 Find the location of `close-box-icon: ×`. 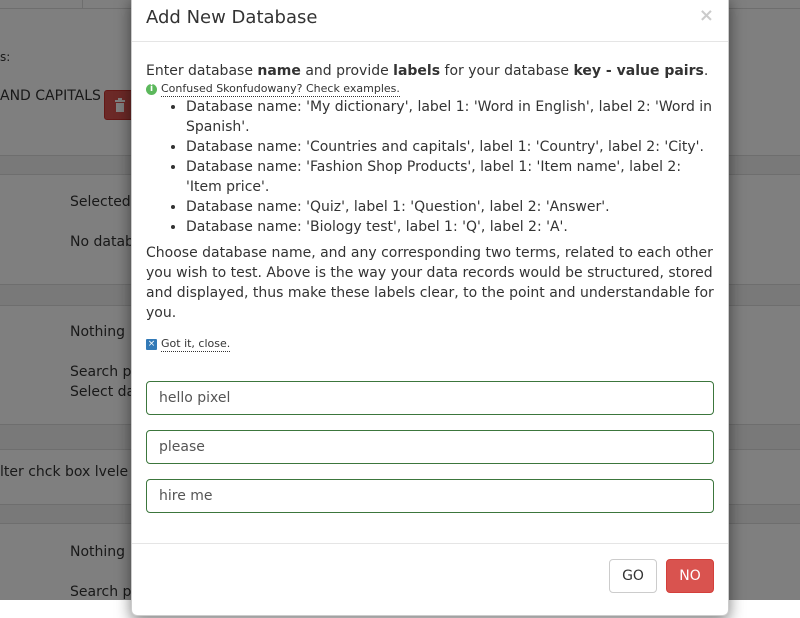

close-box-icon: × is located at coordinates (151, 344).